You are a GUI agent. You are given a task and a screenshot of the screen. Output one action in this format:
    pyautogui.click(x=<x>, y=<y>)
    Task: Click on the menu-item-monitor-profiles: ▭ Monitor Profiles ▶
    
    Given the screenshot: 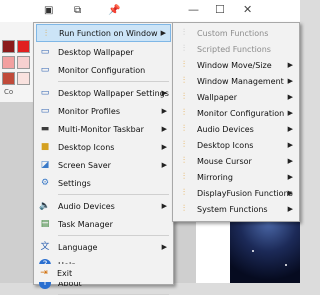 What is the action you would take?
    pyautogui.click(x=103, y=111)
    